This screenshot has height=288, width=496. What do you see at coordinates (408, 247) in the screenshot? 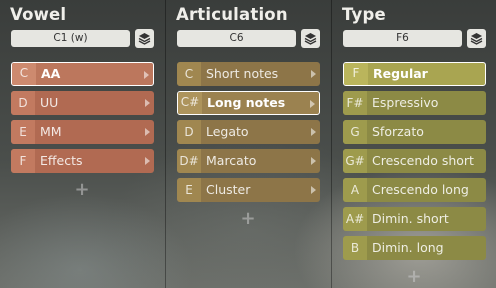
I see `item-label: Dimin. long` at bounding box center [408, 247].